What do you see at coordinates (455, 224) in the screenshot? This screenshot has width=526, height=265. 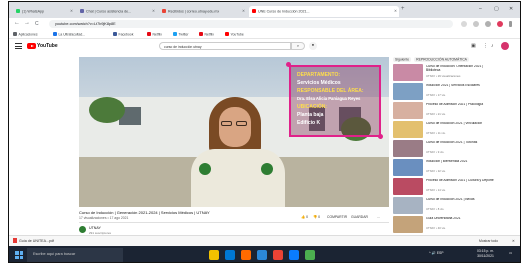 I see `recommended-video: Guía Universitaria 2021 UTNAY • 40 vis.` at bounding box center [455, 224].